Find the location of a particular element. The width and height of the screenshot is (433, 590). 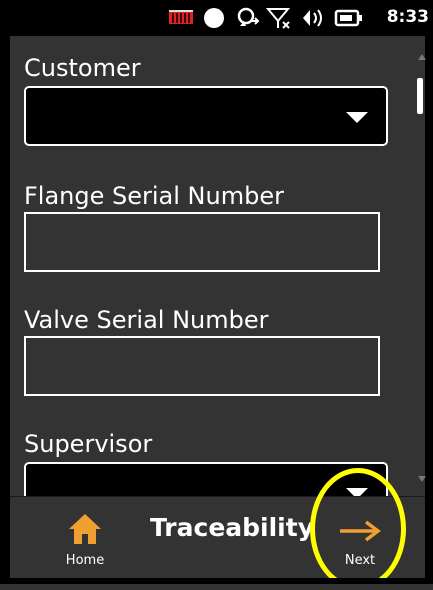

supervisor-label: Supervisor is located at coordinates (88, 444).